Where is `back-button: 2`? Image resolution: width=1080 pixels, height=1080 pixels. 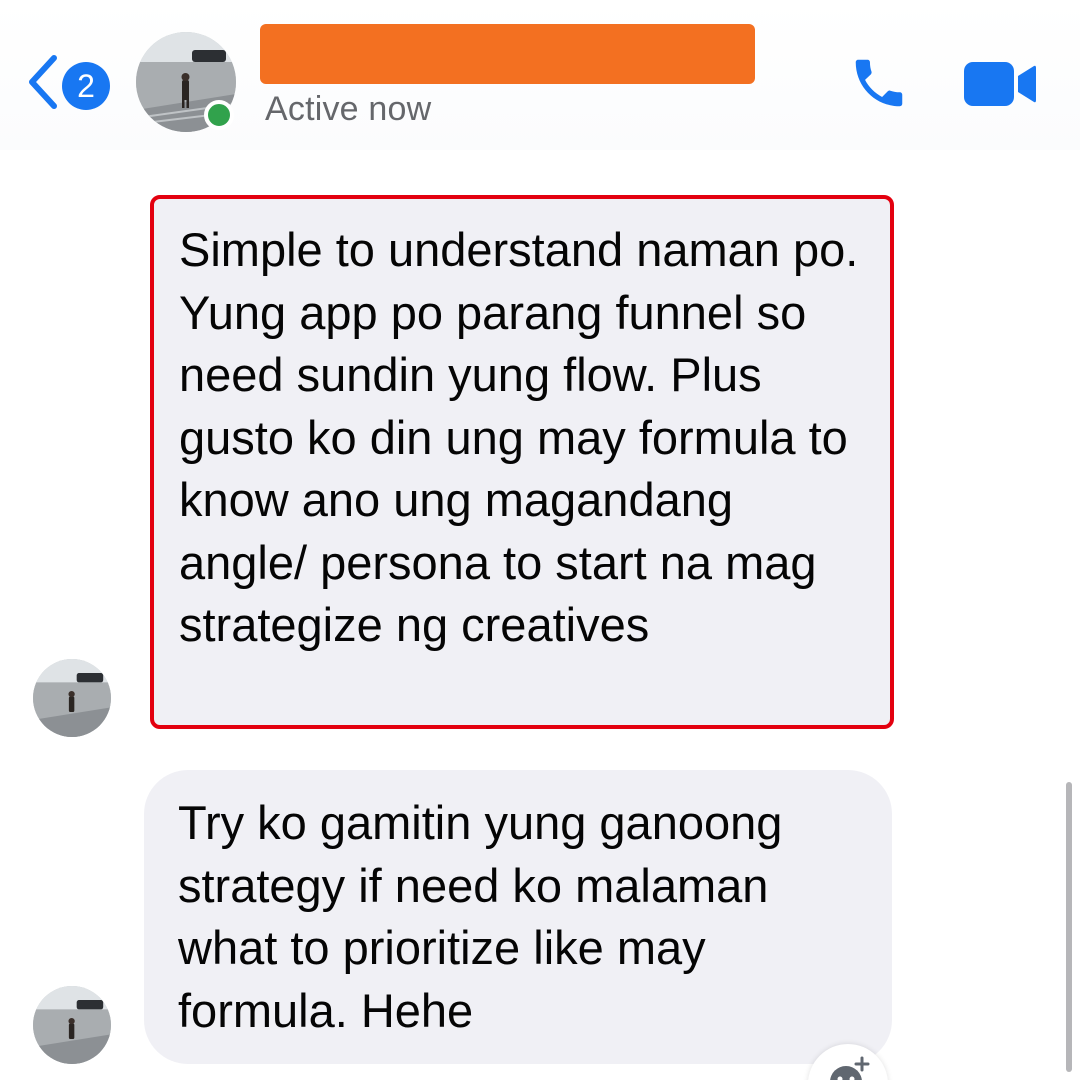 back-button: 2 is located at coordinates (68, 81).